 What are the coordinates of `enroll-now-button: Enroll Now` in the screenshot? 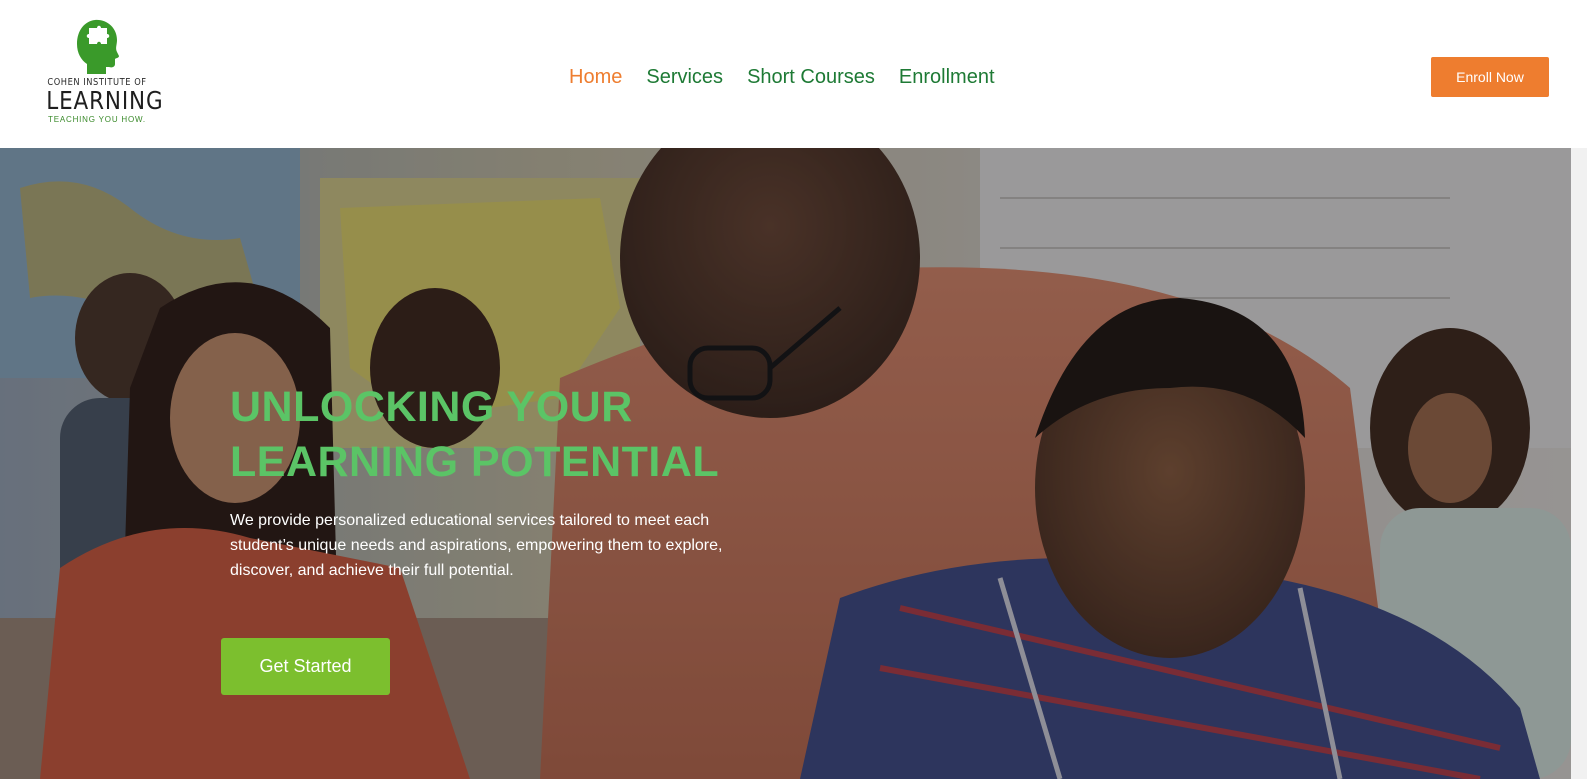 It's located at (1490, 77).